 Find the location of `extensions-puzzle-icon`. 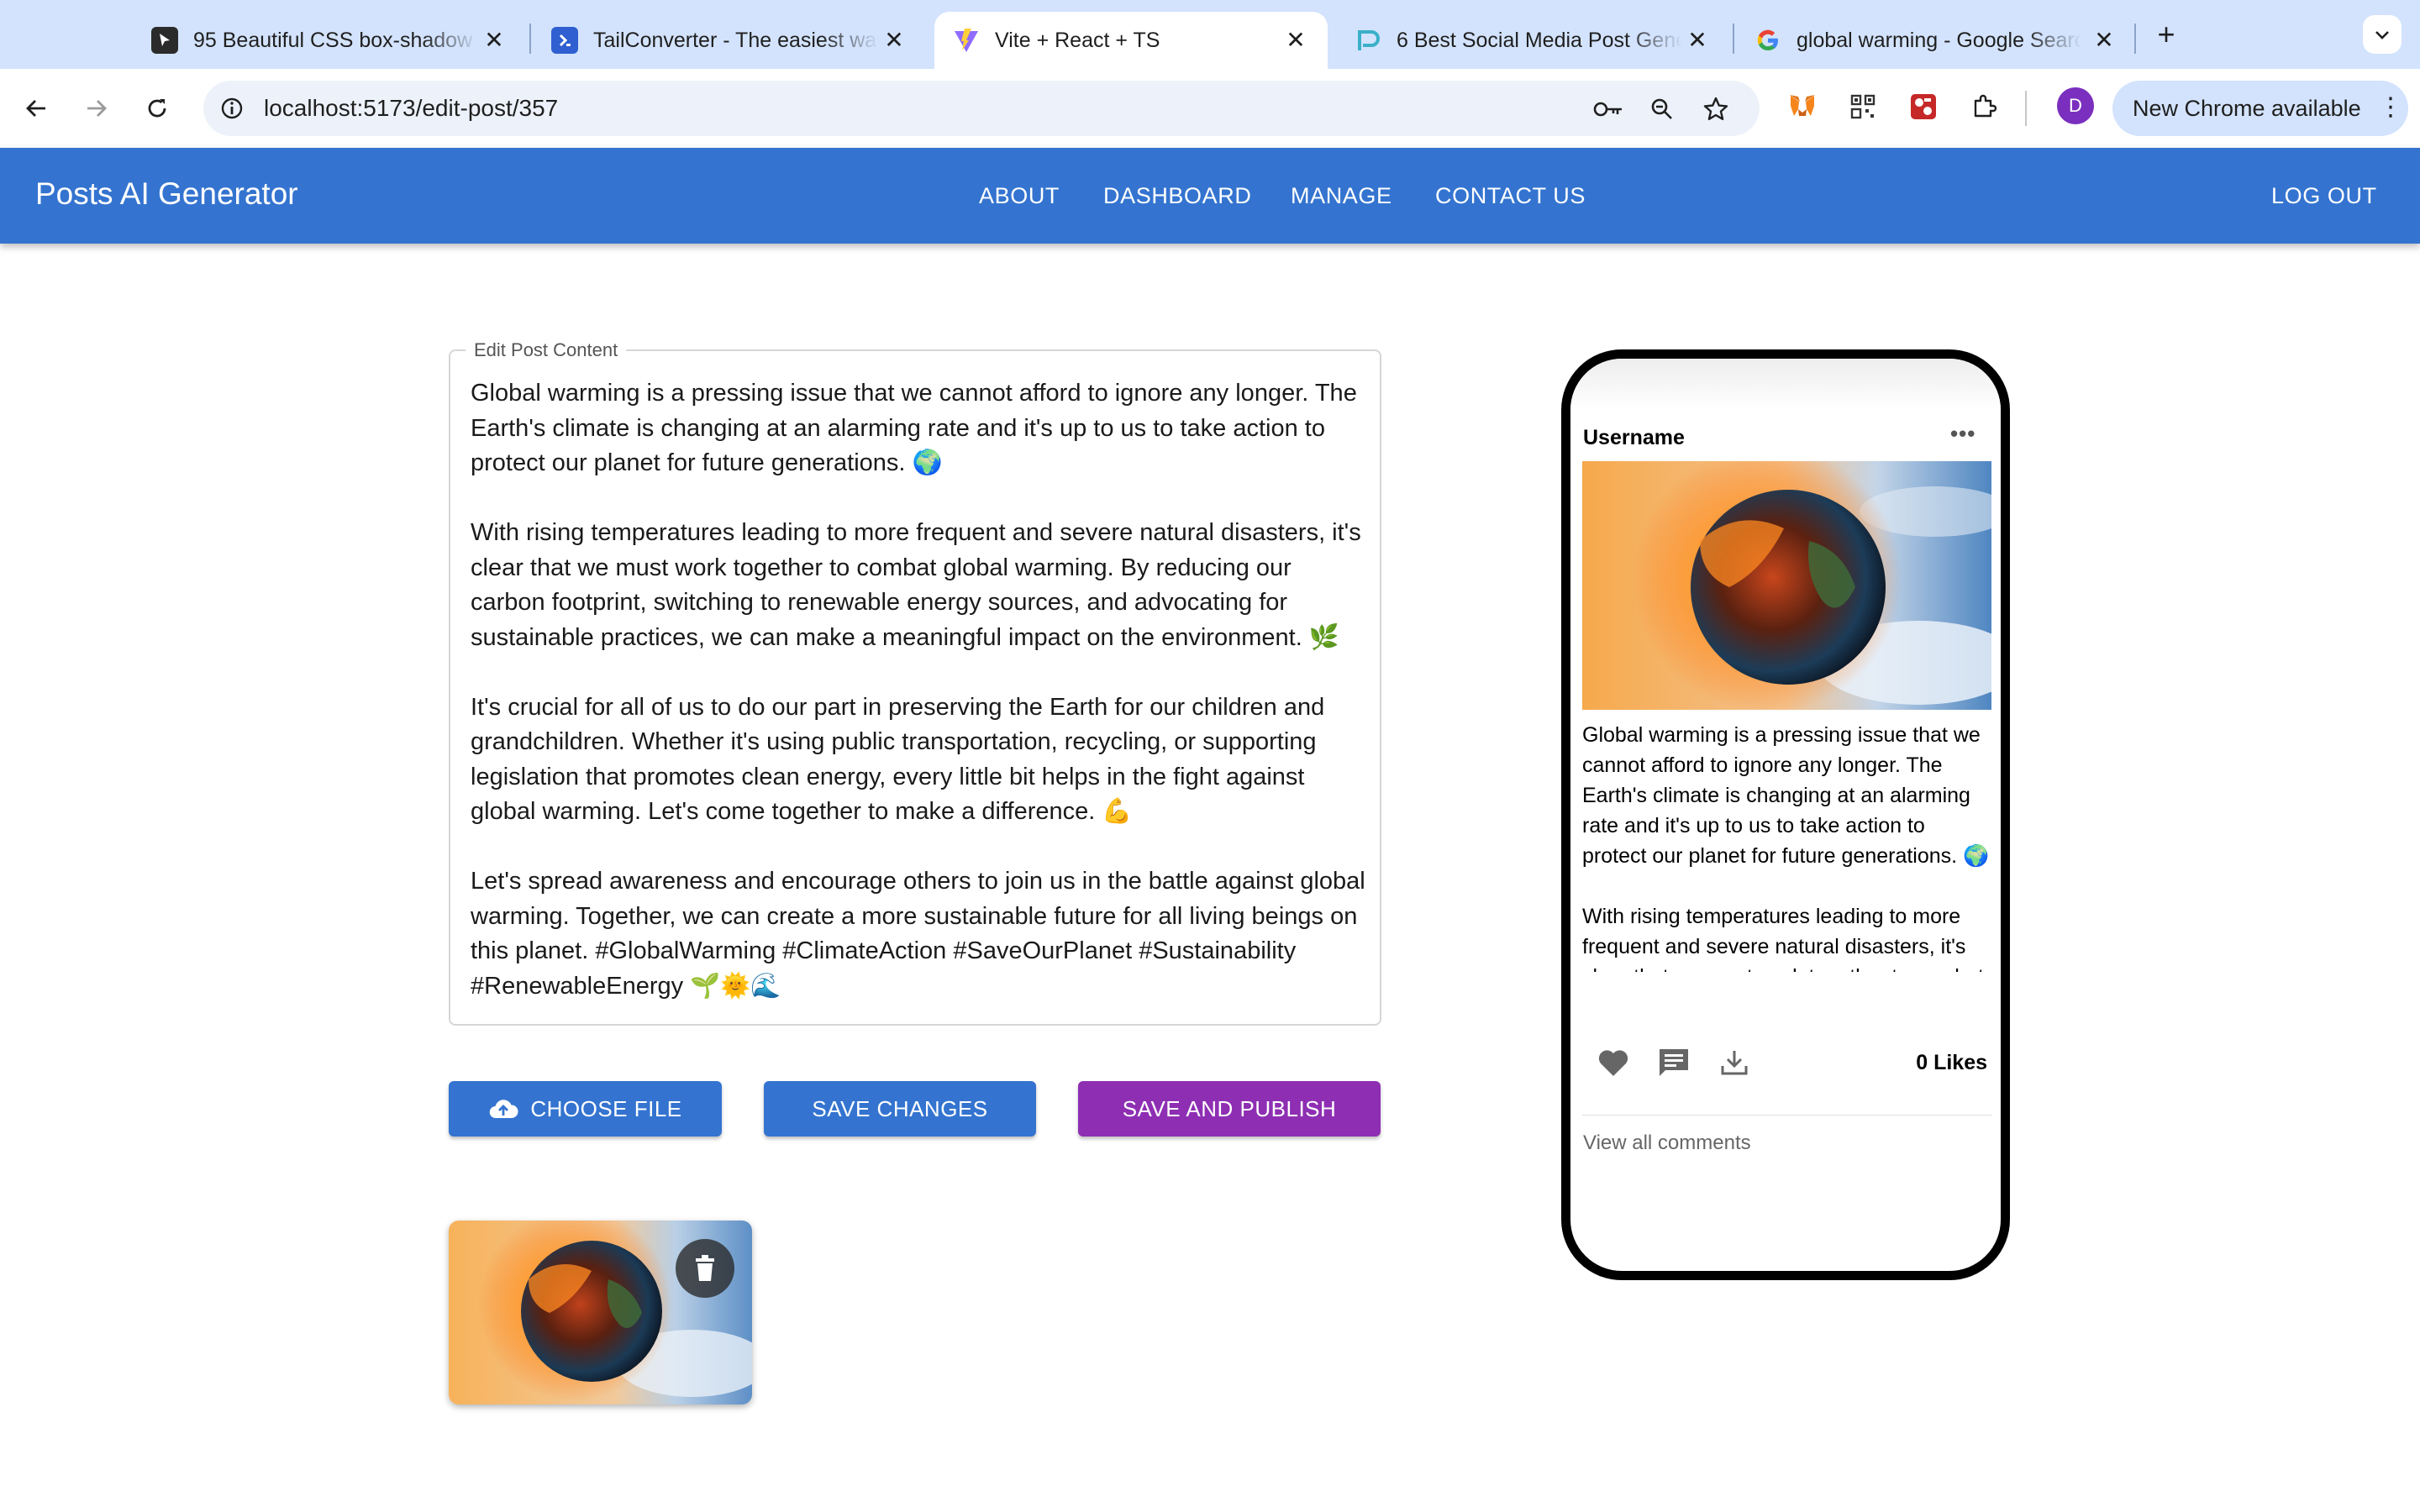

extensions-puzzle-icon is located at coordinates (1984, 106).